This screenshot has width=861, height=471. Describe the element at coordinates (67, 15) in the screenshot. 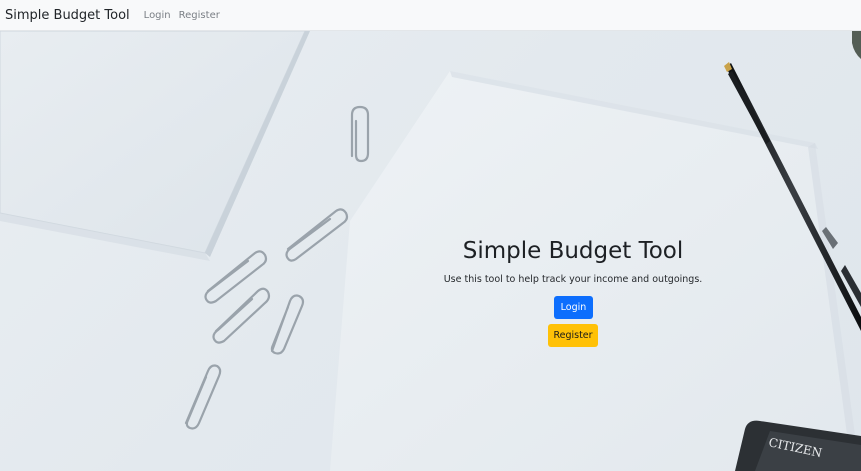

I see `navbar-brand: Simple Budget Tool` at that location.